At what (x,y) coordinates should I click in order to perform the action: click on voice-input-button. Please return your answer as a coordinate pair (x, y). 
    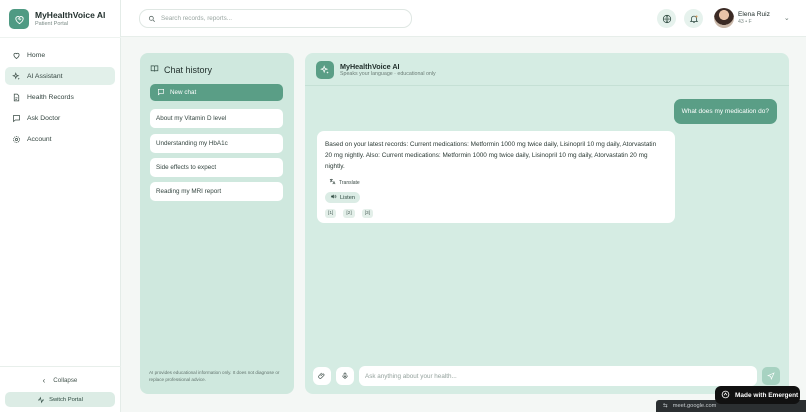
    Looking at the image, I should click on (345, 376).